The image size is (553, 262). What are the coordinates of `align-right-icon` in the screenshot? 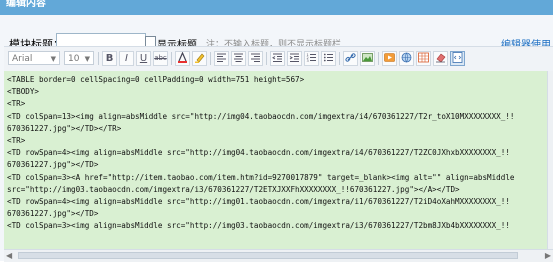 It's located at (255, 57).